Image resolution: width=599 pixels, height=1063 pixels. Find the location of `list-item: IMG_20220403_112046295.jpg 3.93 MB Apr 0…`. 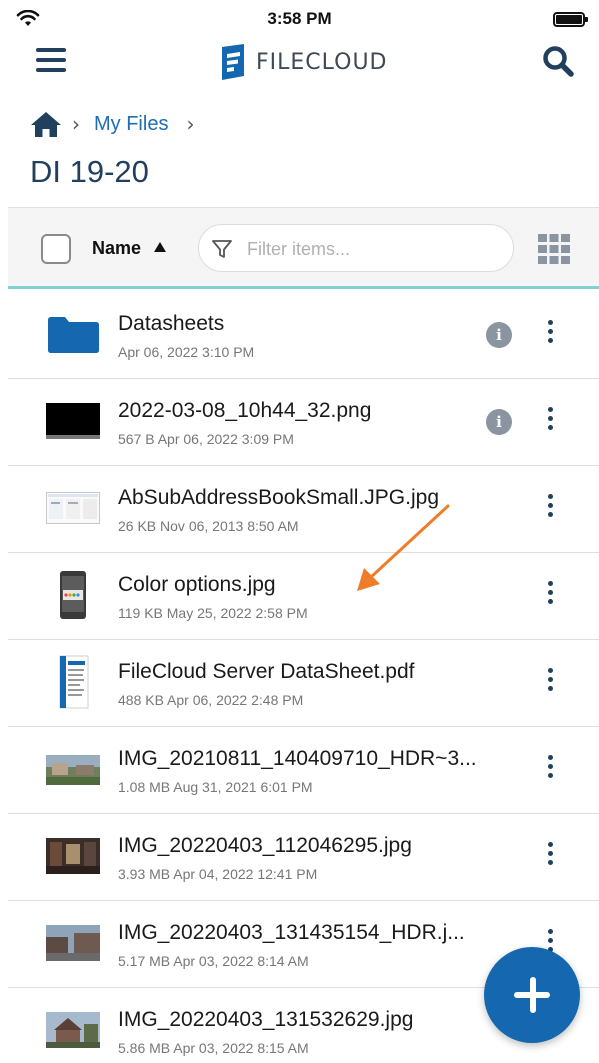

list-item: IMG_20220403_112046295.jpg 3.93 MB Apr 0… is located at coordinates (303, 857).